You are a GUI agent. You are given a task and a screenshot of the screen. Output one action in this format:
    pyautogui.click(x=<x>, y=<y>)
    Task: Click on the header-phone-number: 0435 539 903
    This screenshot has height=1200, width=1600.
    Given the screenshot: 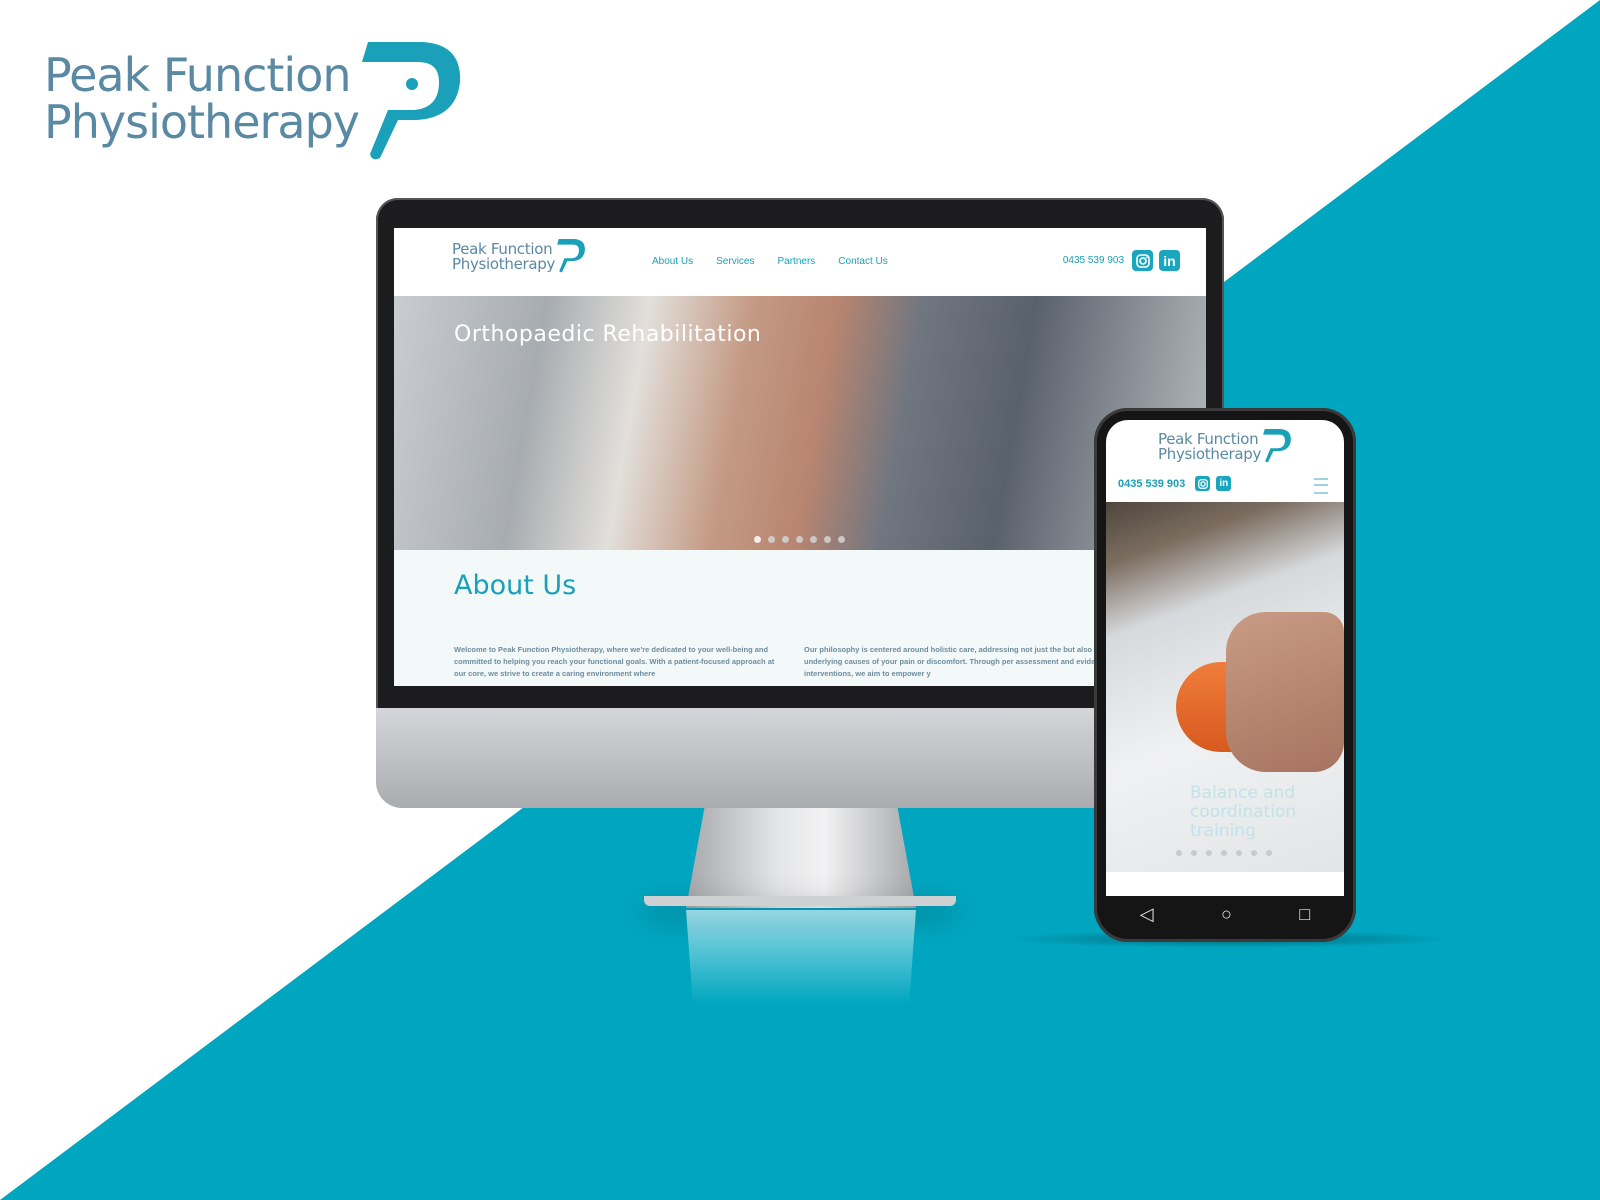 What is the action you would take?
    pyautogui.click(x=1093, y=260)
    